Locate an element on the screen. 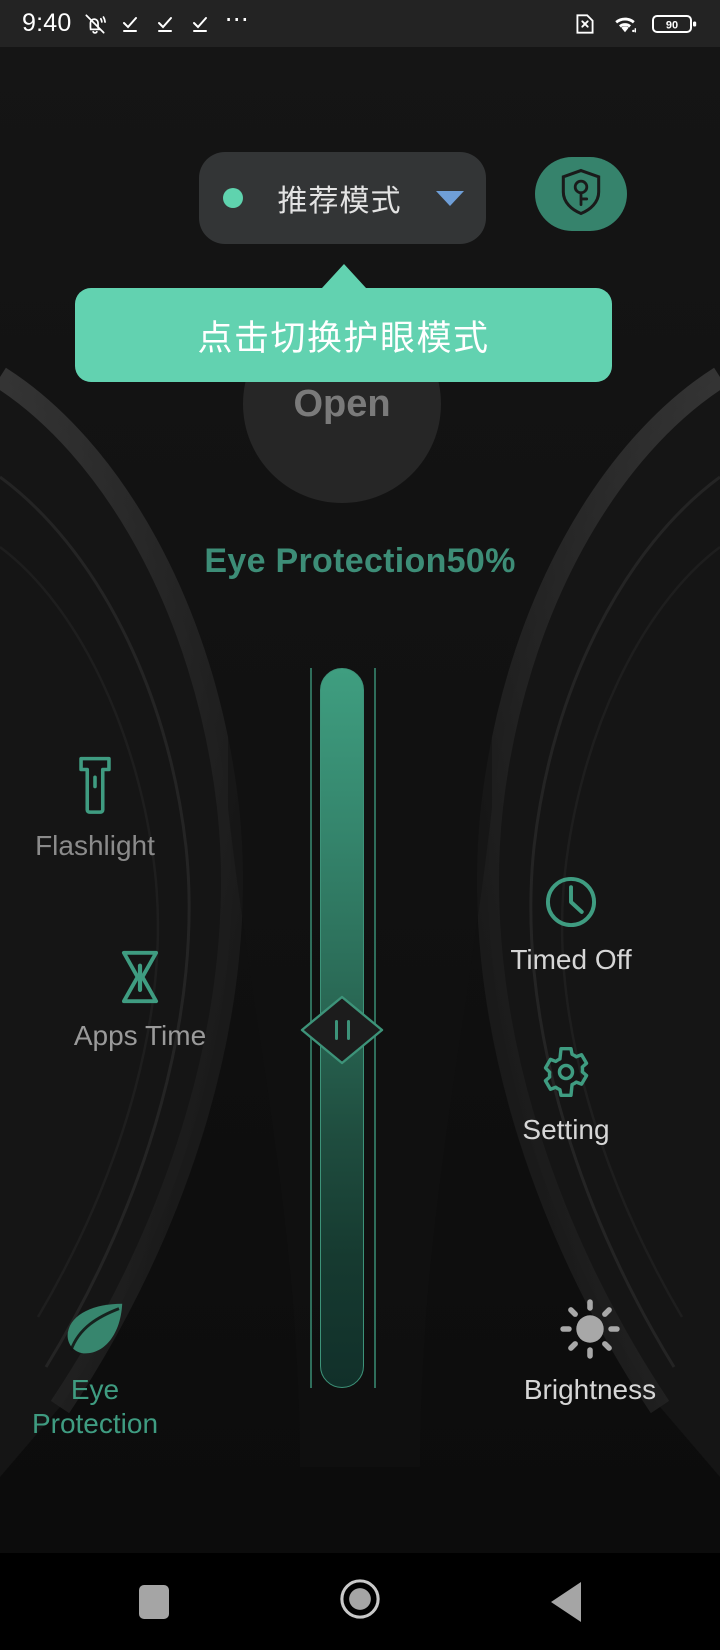  leaf-icon is located at coordinates (100, 1328).